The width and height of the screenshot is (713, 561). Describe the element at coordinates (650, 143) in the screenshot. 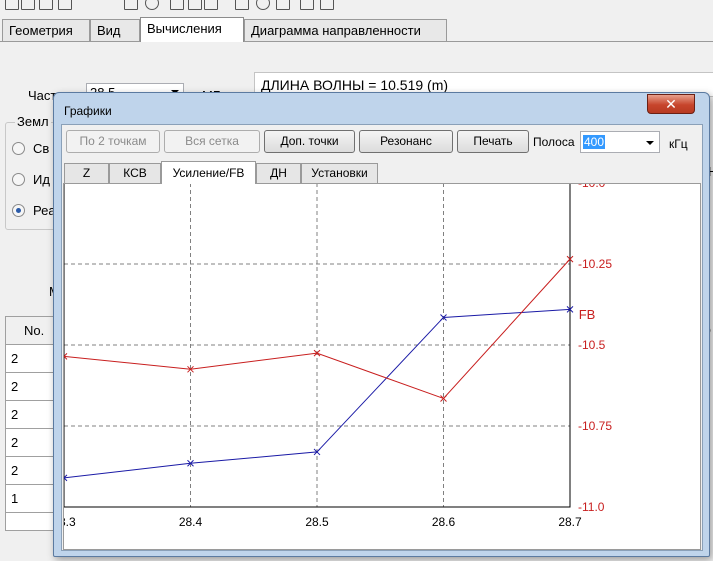

I see `chevron-down-icon` at that location.